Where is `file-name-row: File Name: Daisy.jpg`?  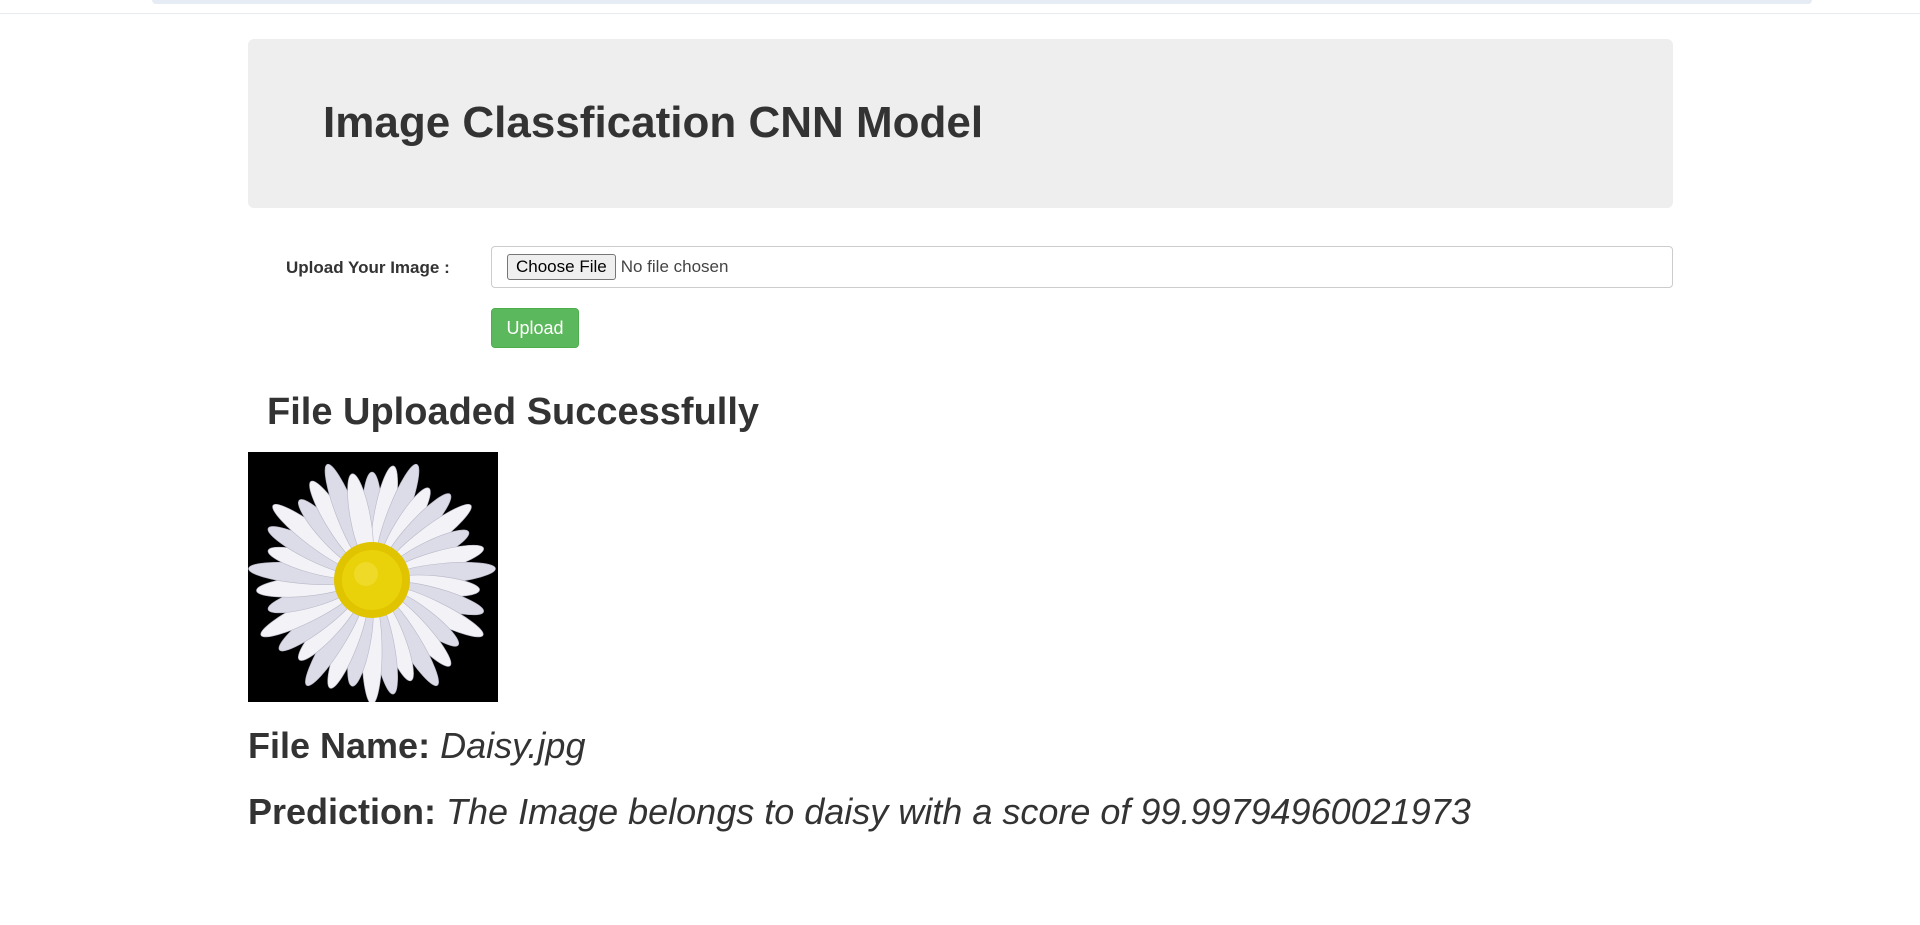 file-name-row: File Name: Daisy.jpg is located at coordinates (416, 746).